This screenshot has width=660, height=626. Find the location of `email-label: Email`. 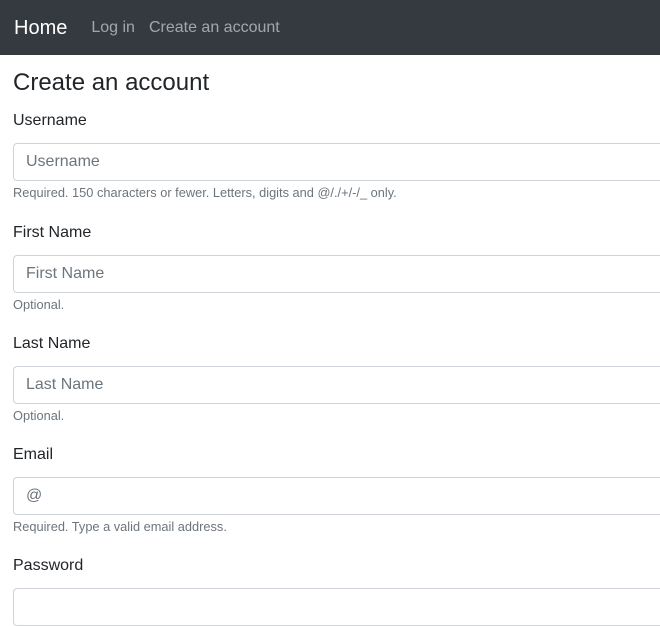

email-label: Email is located at coordinates (33, 454).